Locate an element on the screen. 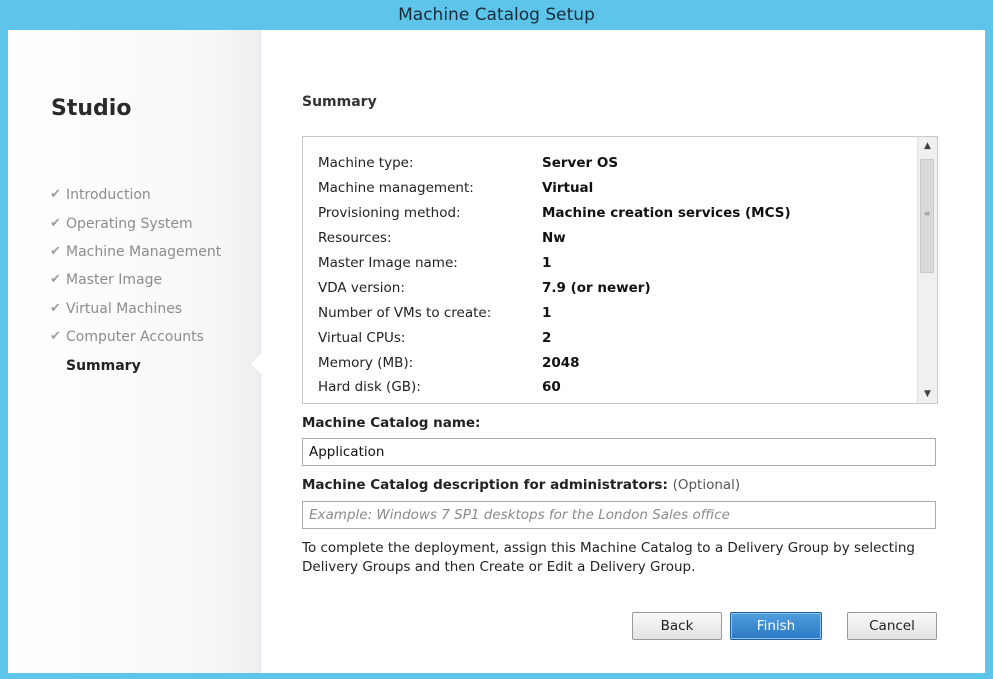  summary-row: Machine management: Virtual is located at coordinates (554, 188).